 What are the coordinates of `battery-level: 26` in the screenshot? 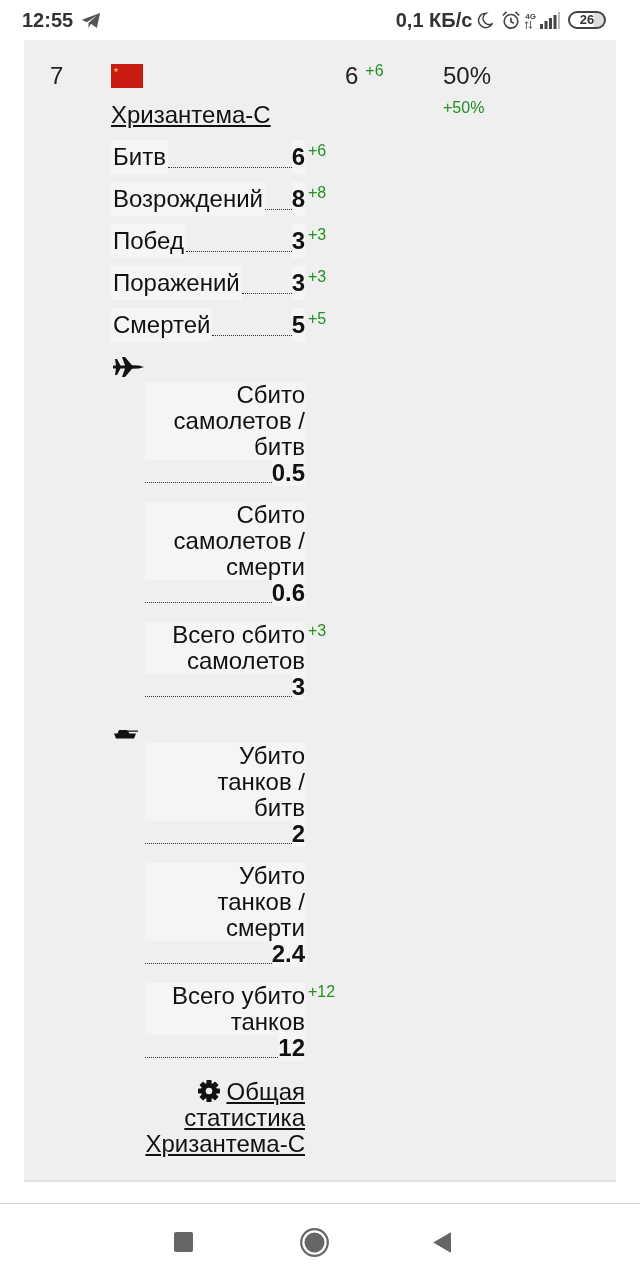 It's located at (587, 20).